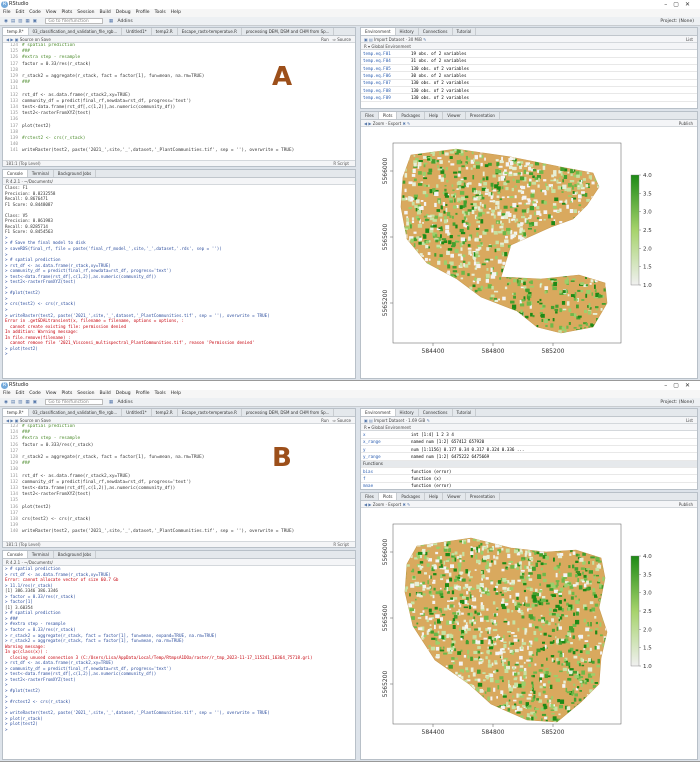 Image resolution: width=700 pixels, height=762 pixels. I want to click on tab-tutorial: Tutorial, so click(465, 412).